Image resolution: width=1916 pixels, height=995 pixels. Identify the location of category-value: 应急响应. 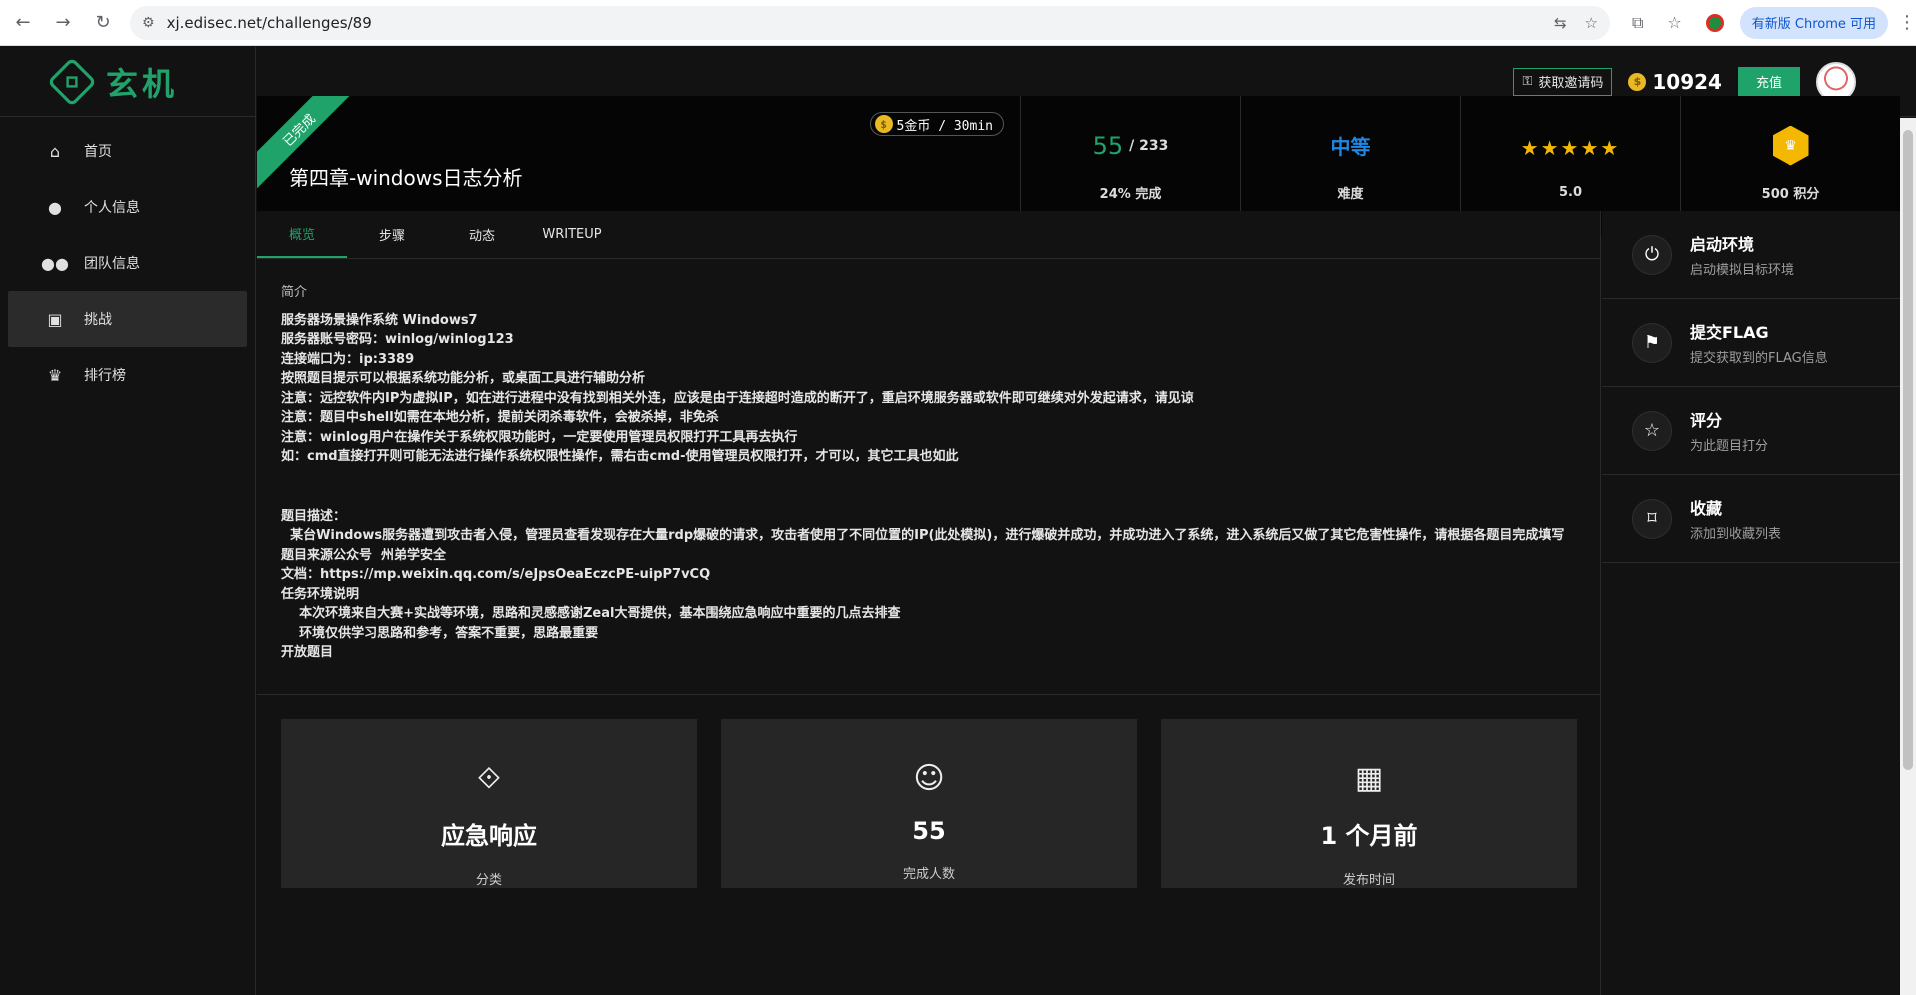
(489, 836).